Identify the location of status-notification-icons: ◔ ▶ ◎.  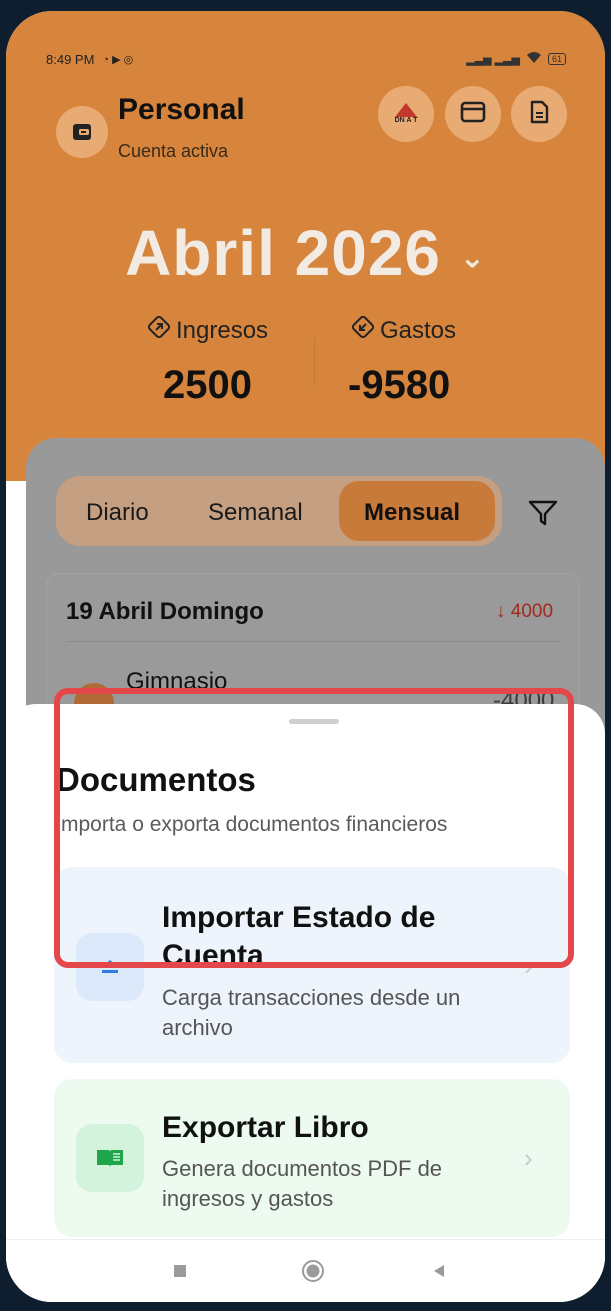
(118, 59).